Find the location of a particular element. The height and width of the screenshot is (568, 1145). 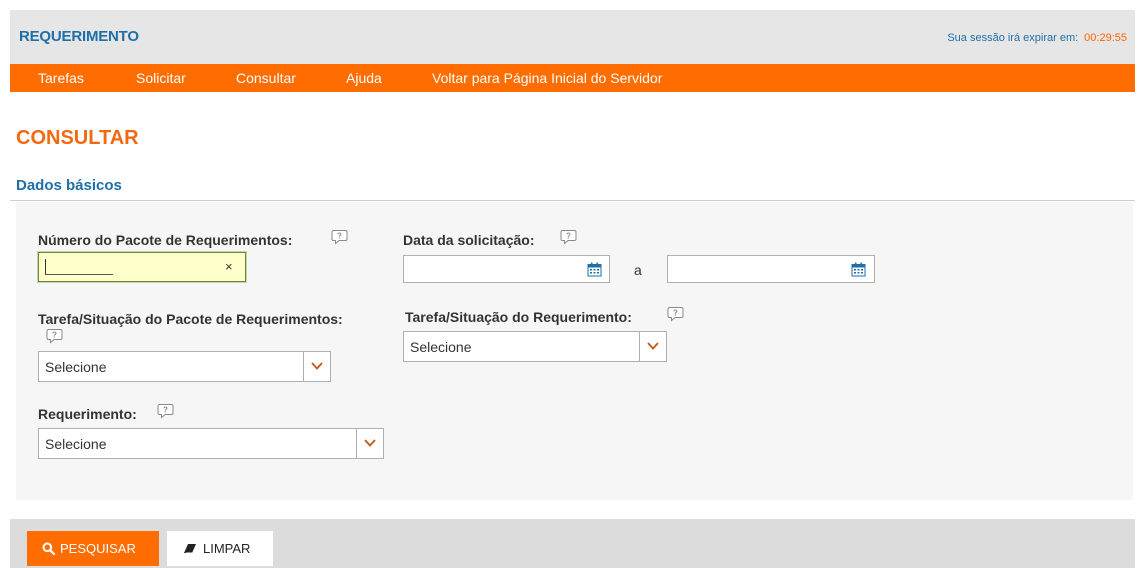

limpar-label: LIMPAR is located at coordinates (227, 548).